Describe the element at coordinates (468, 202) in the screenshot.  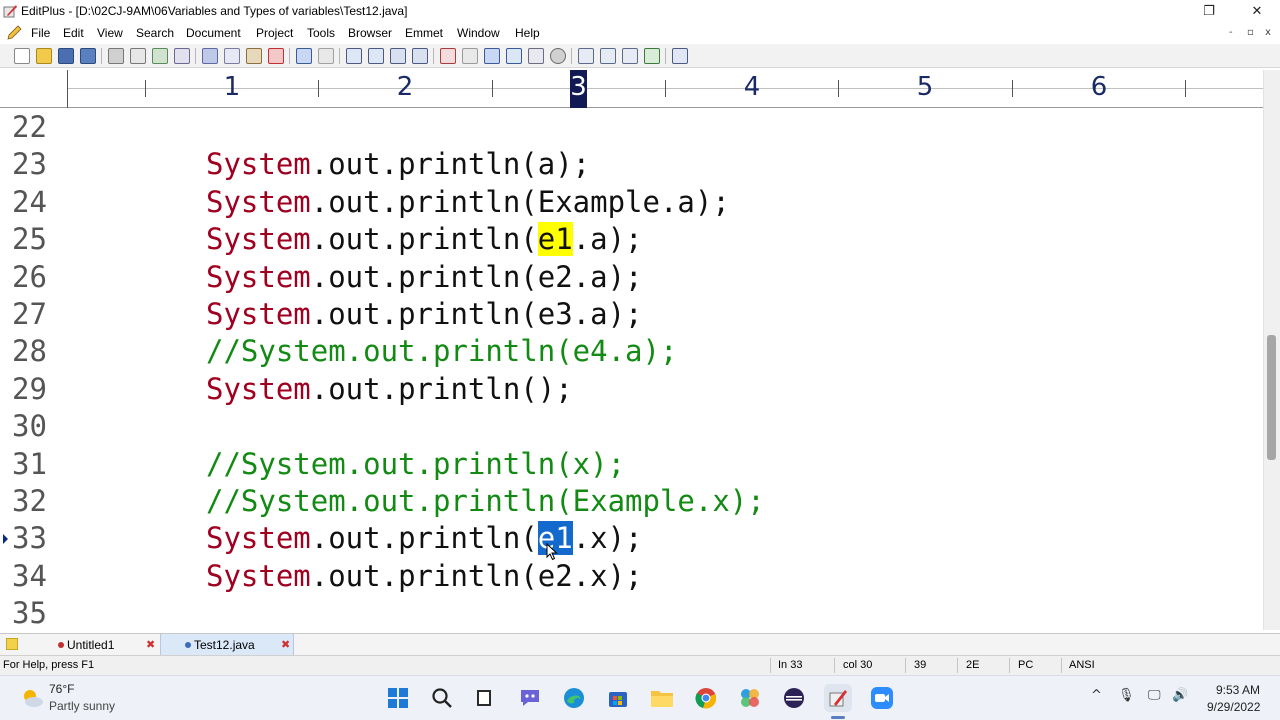
I see `code-text: System.out.println(Example.a);` at that location.